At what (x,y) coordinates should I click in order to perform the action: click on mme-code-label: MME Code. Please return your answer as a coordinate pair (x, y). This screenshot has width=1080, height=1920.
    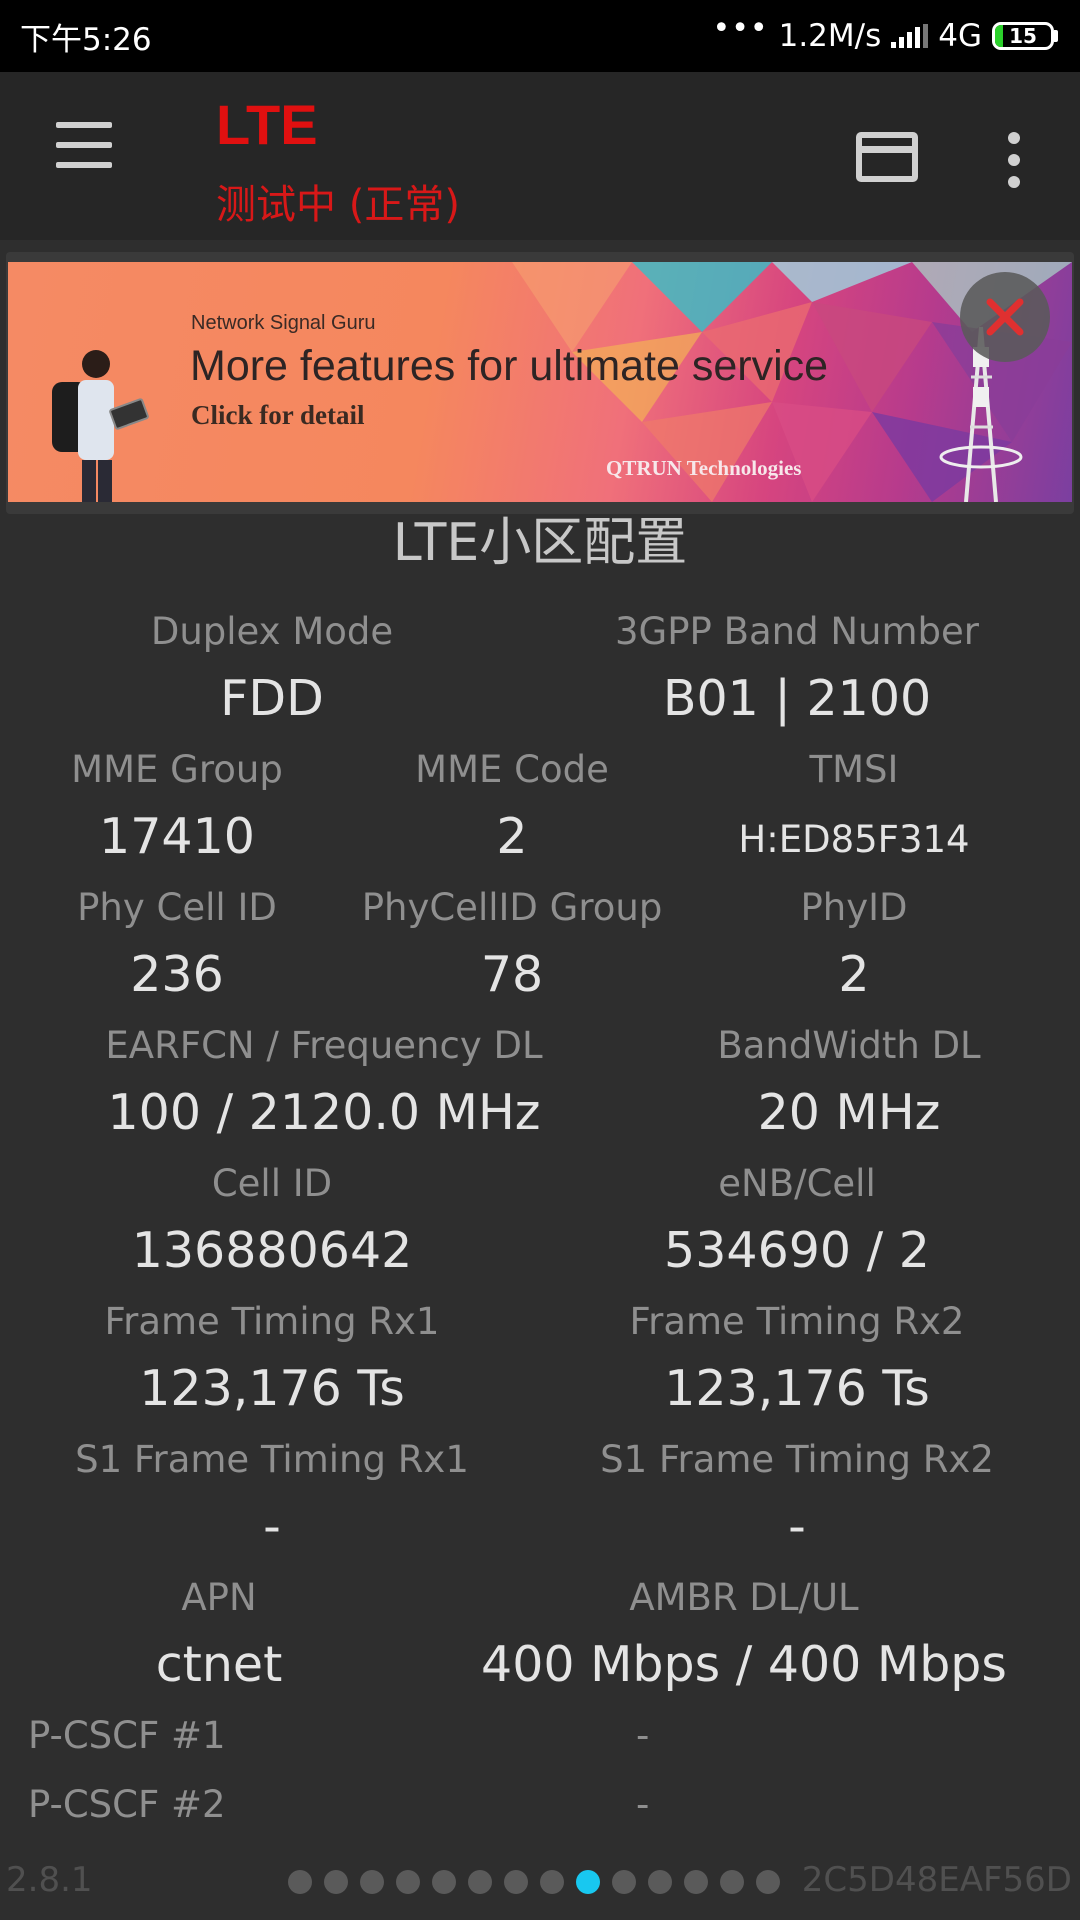
    Looking at the image, I should click on (512, 769).